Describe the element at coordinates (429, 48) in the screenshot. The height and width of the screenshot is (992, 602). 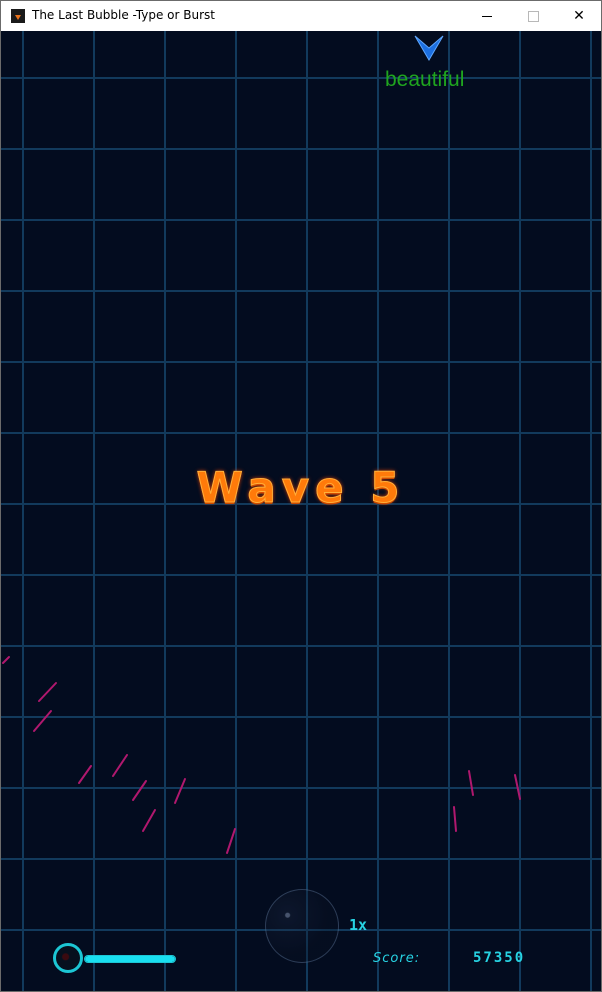
I see `enemy-ship-icon` at that location.